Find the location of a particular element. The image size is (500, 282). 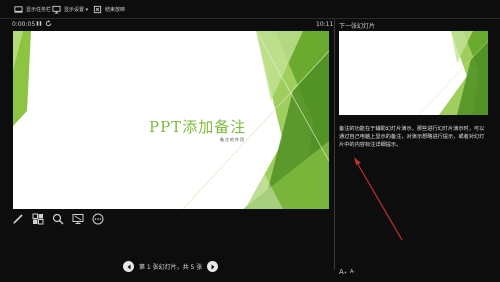

next-slide-label: 下一张幻灯片 is located at coordinates (357, 26).